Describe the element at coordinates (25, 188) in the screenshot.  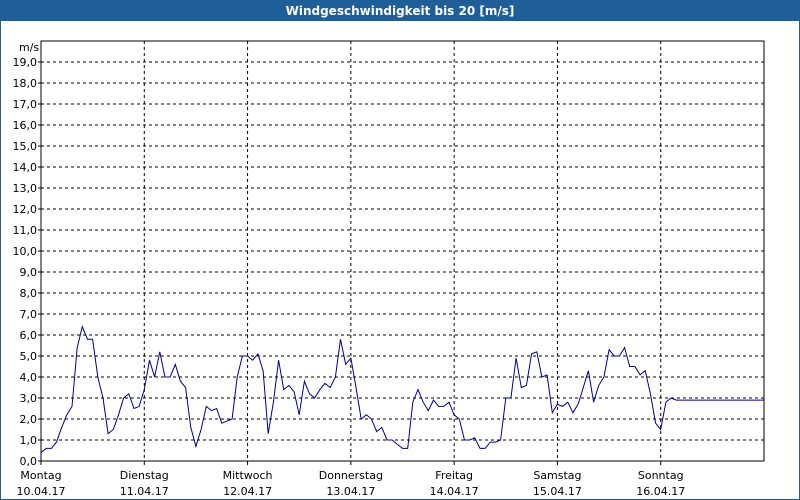
I see `y-tick-label: 13,0` at that location.